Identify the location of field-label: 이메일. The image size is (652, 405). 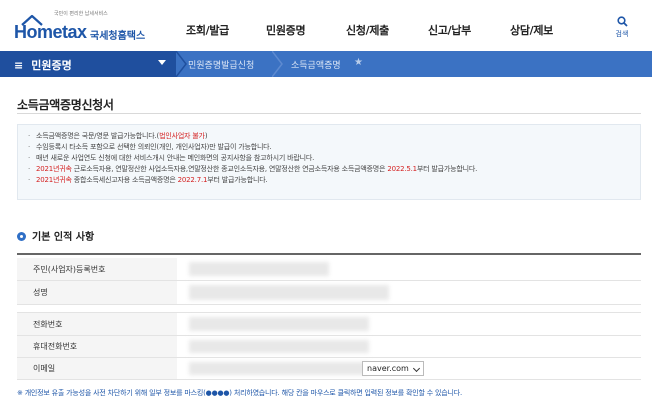
(97, 368).